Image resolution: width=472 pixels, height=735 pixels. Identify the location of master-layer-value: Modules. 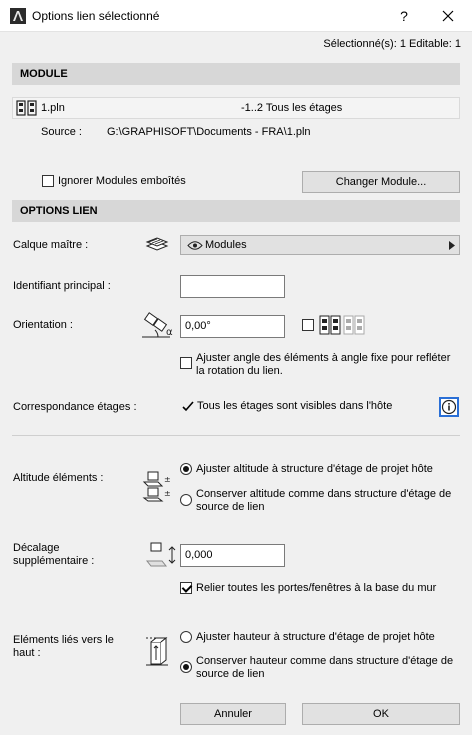
(226, 245).